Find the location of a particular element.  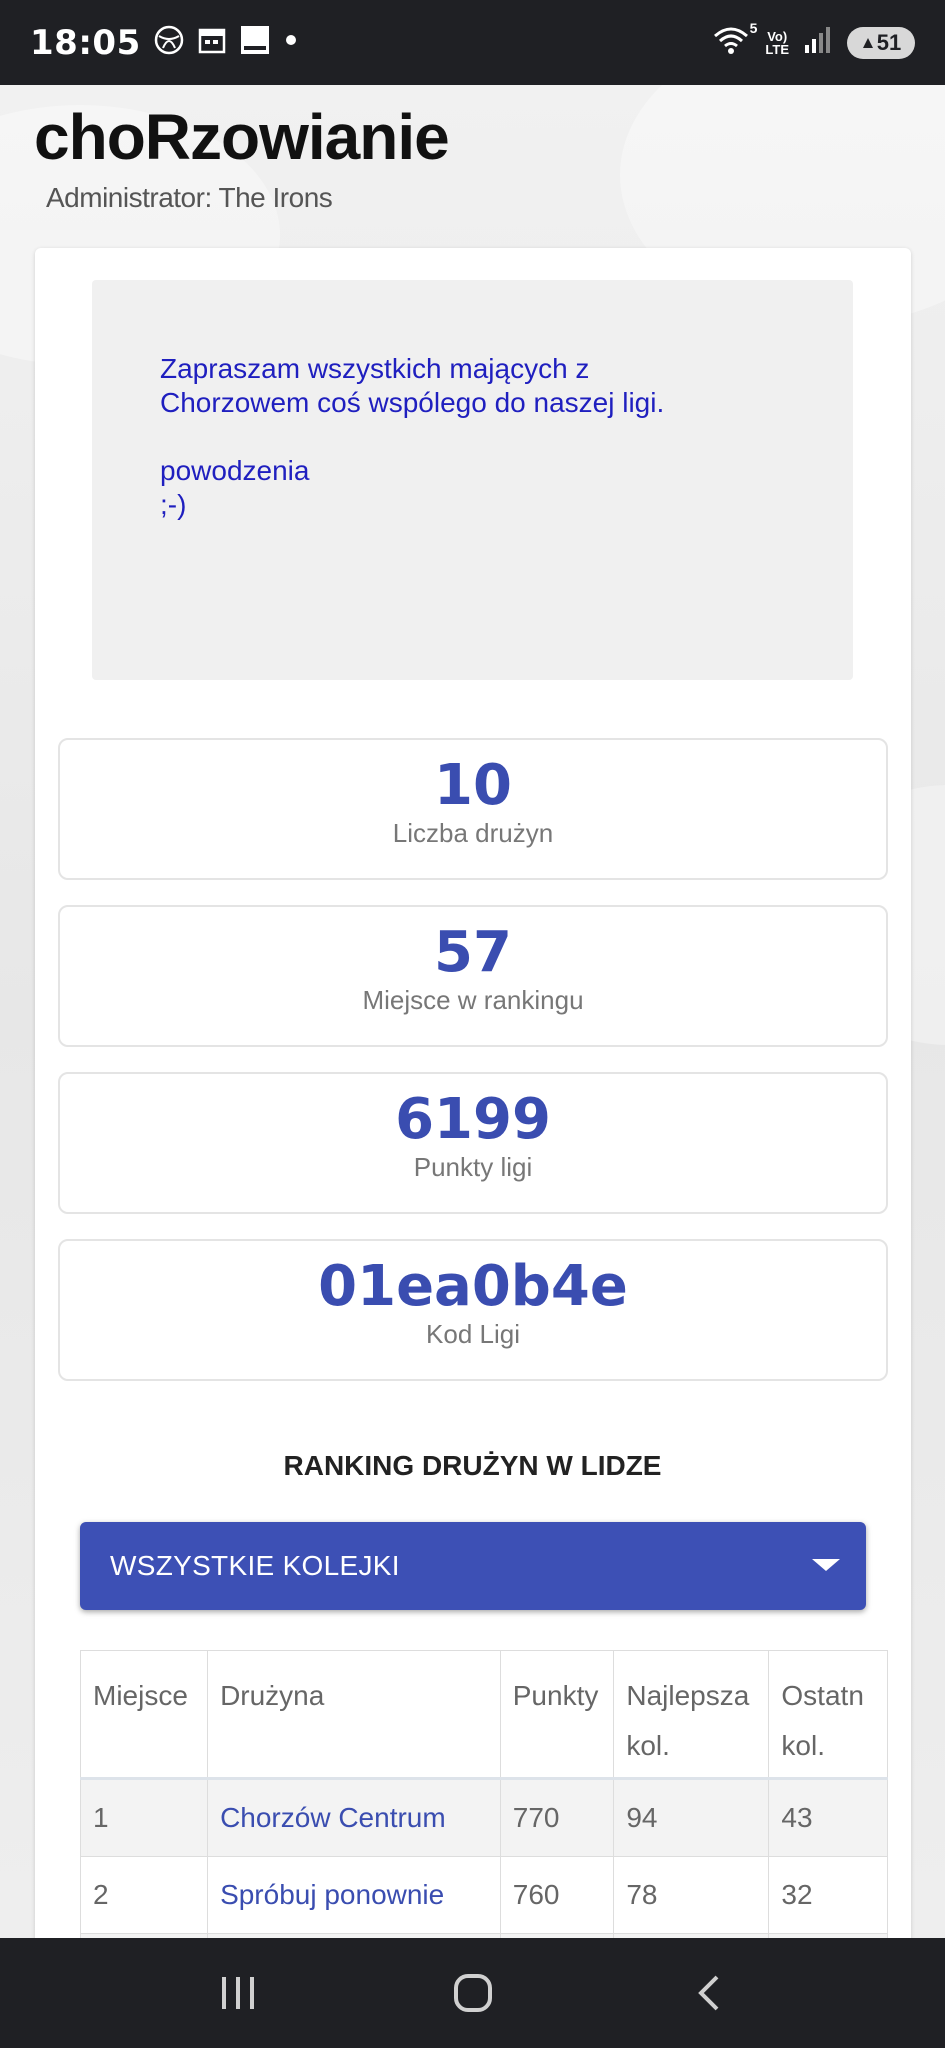

announcement-line: Chorzowem coś wspólego do naszej ligi. is located at coordinates (412, 402).